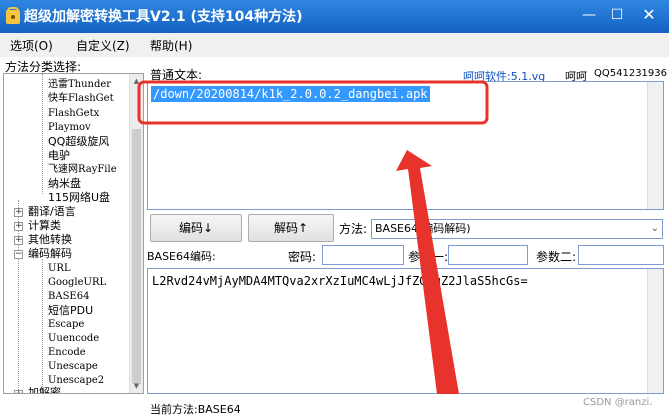  I want to click on selected-plain-text: /down/20200814/k1k_2.0.0.2_dangbei.apk, so click(290, 94).